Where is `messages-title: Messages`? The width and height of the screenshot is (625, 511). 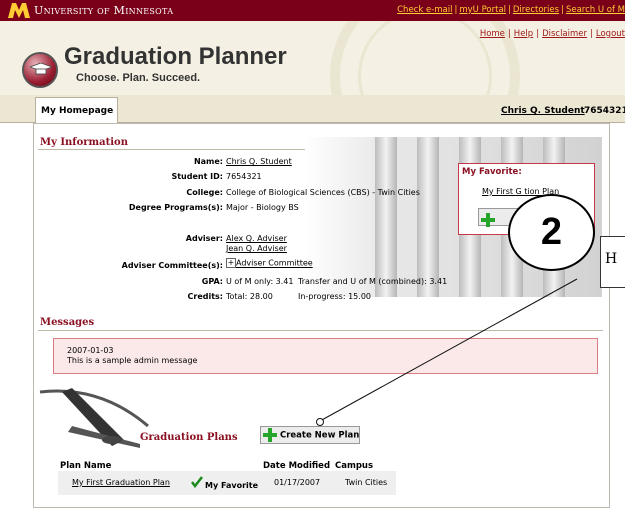
messages-title: Messages is located at coordinates (67, 322).